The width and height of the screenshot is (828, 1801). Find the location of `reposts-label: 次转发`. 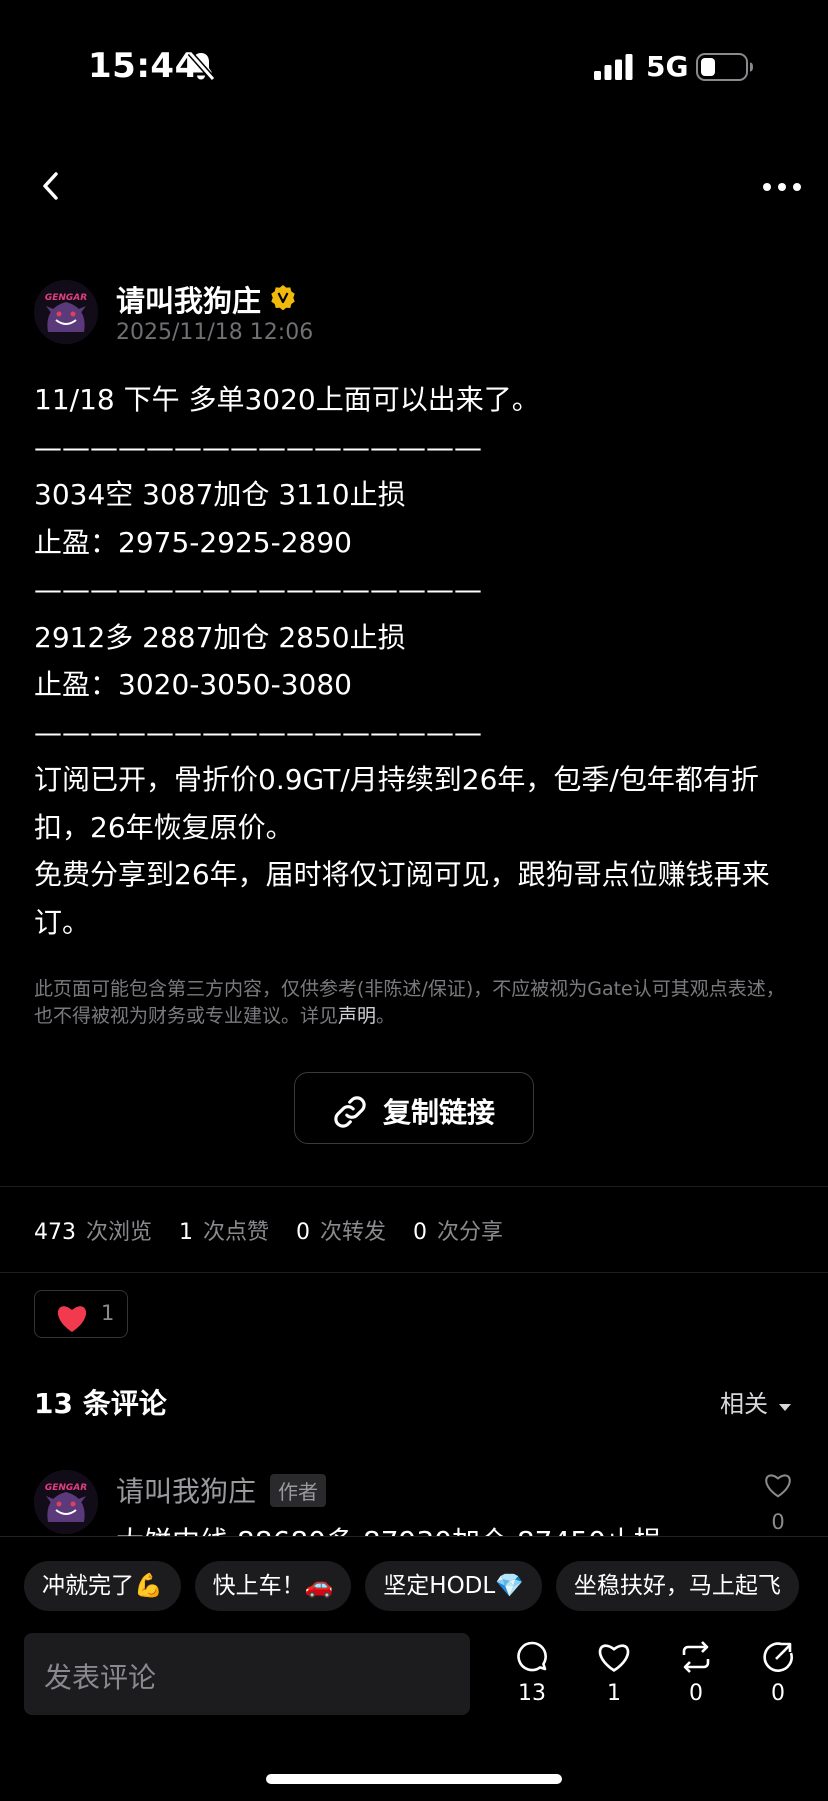

reposts-label: 次转发 is located at coordinates (353, 1232).